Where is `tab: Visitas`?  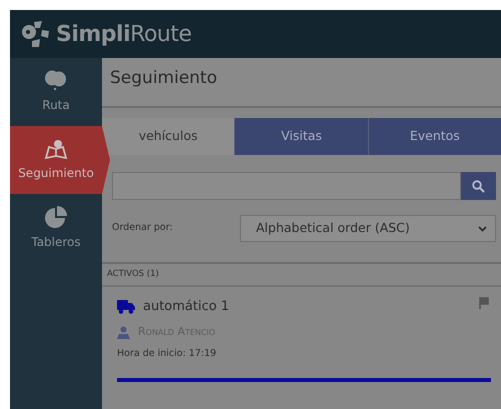
tab: Visitas is located at coordinates (301, 136).